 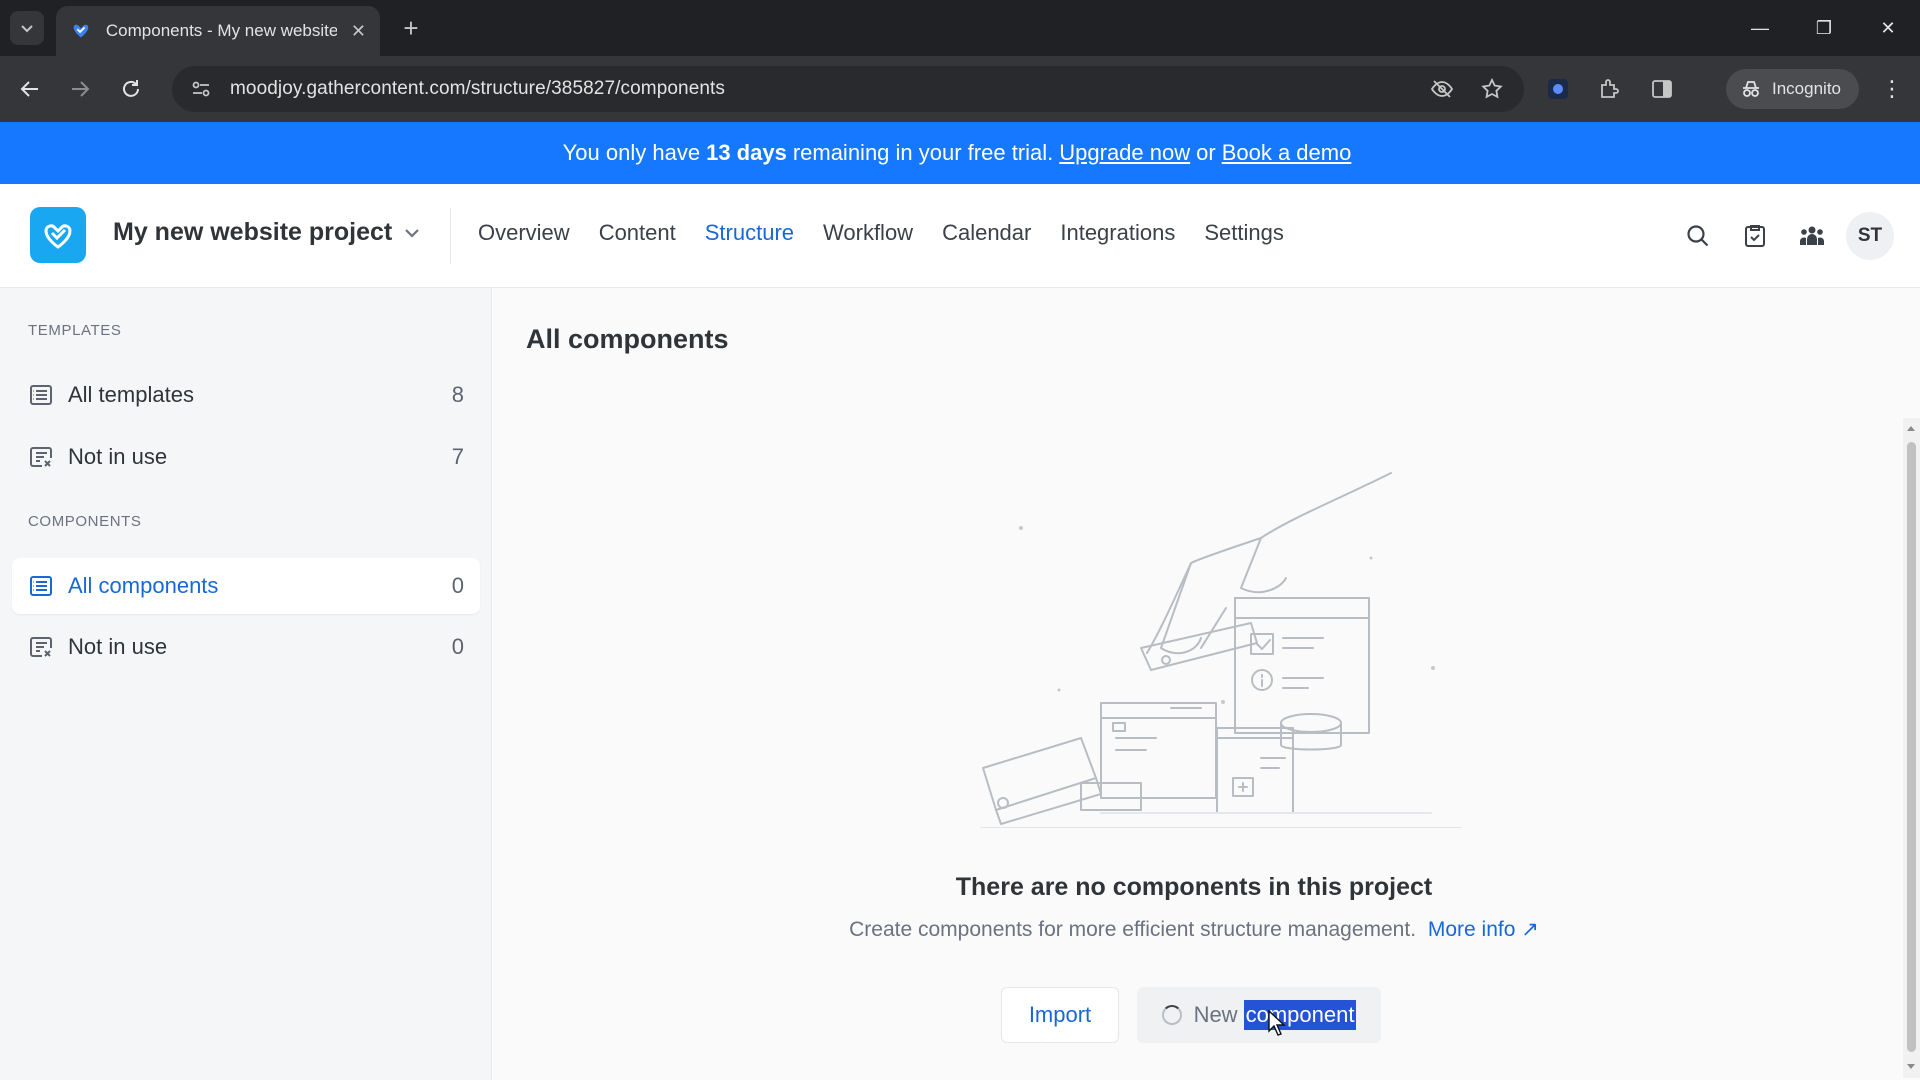 What do you see at coordinates (1662, 89) in the screenshot?
I see `side-panel-icon` at bounding box center [1662, 89].